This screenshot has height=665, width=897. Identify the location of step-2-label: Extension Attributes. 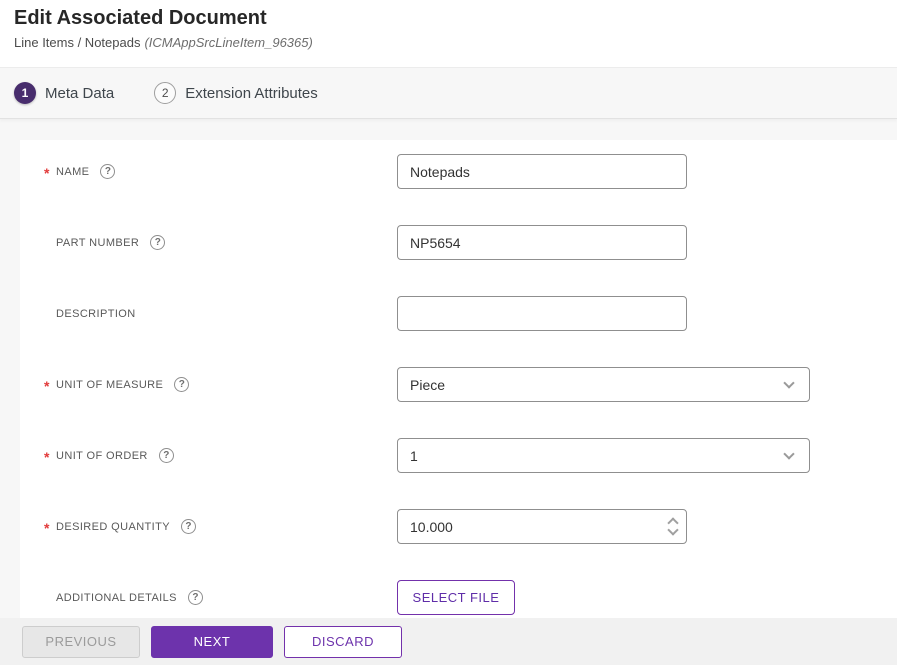
(251, 93).